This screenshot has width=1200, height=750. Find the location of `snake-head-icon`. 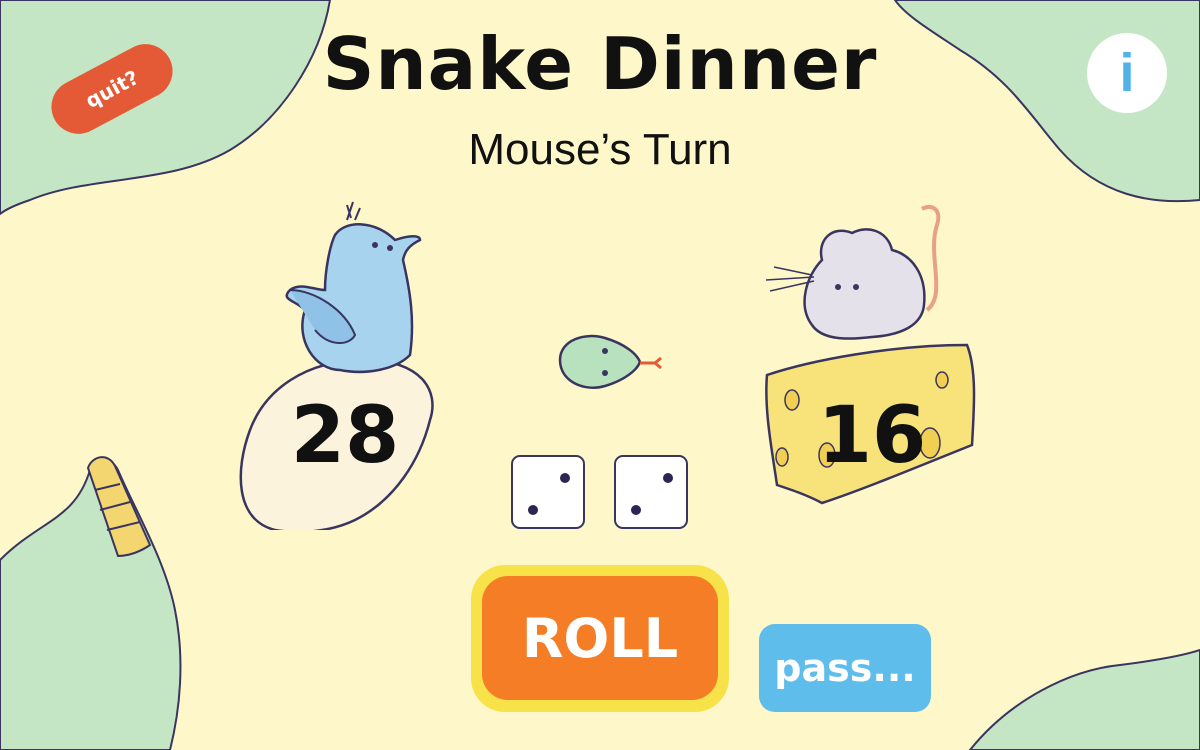

snake-head-icon is located at coordinates (610, 361).